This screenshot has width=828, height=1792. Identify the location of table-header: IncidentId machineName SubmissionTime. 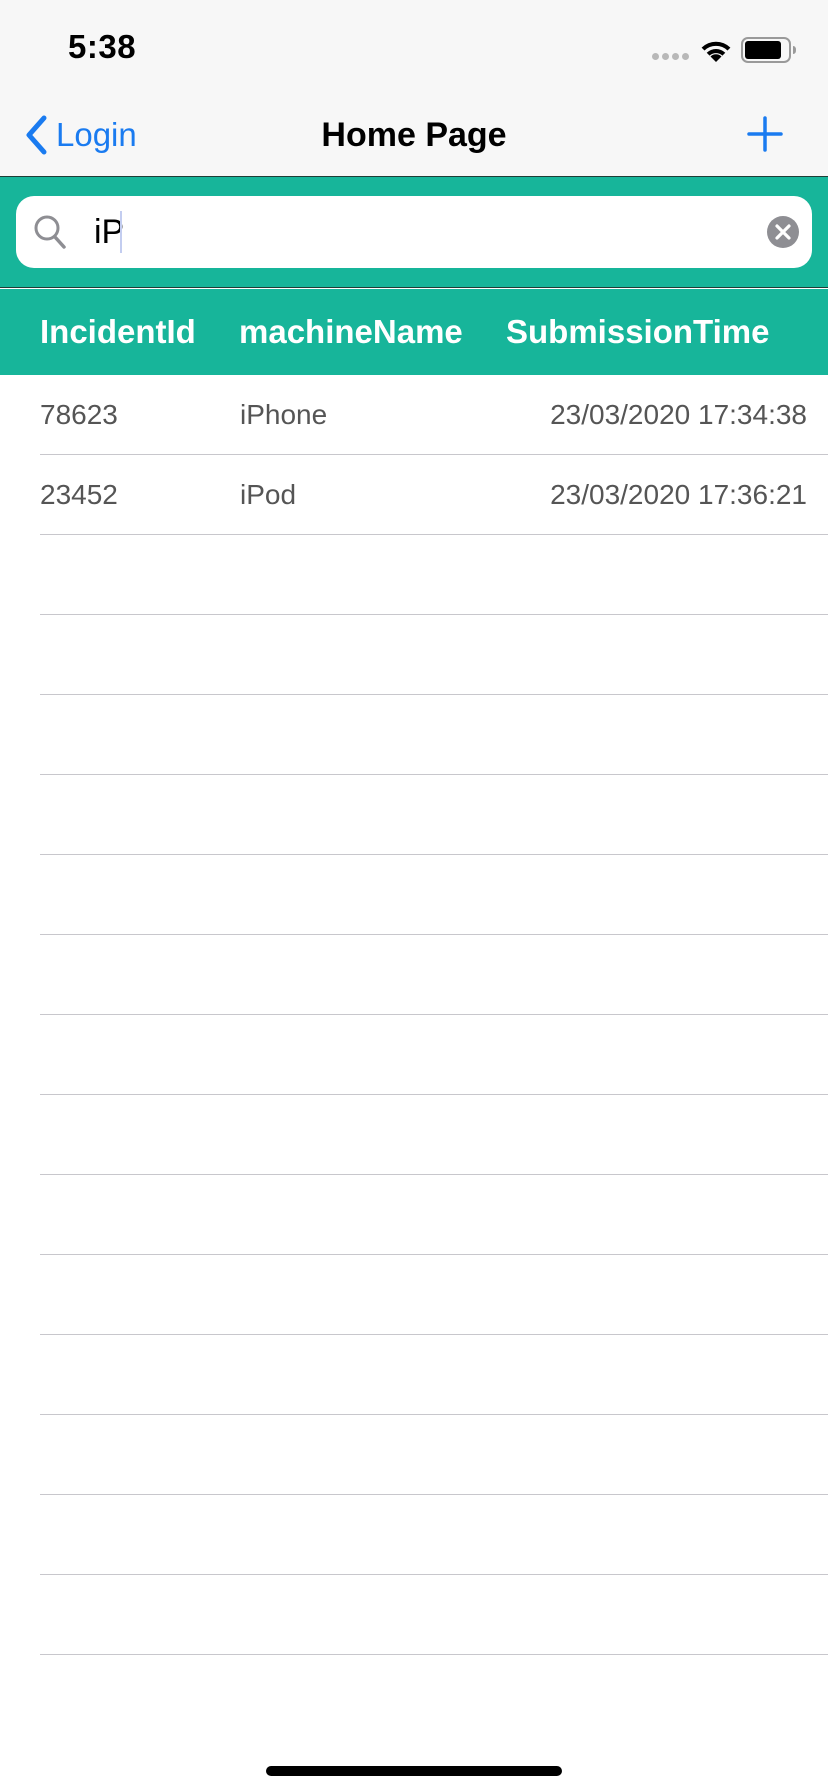
(414, 332).